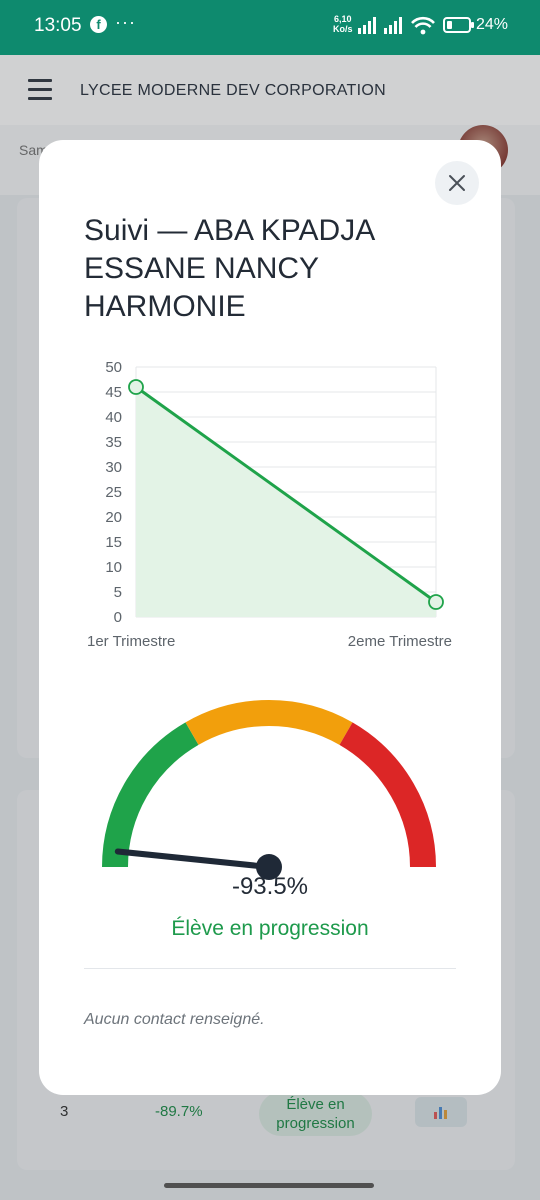 The height and width of the screenshot is (1200, 540). Describe the element at coordinates (113, 567) in the screenshot. I see `y-tick-label: 10` at that location.